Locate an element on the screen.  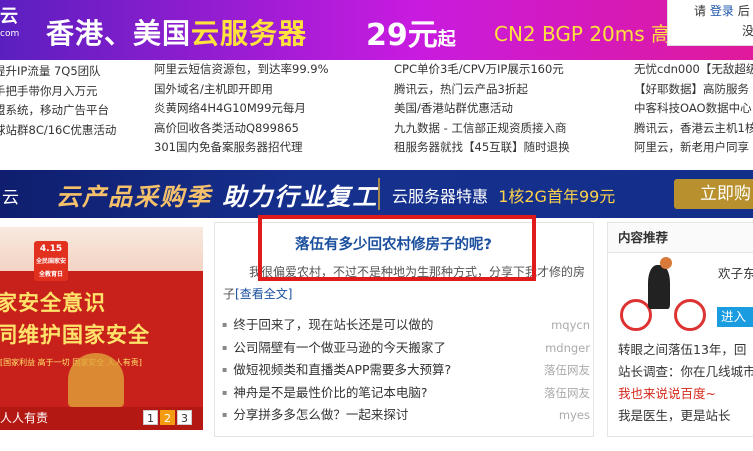
ad-link: 球站群8C/16C优惠活动 is located at coordinates (58, 131).